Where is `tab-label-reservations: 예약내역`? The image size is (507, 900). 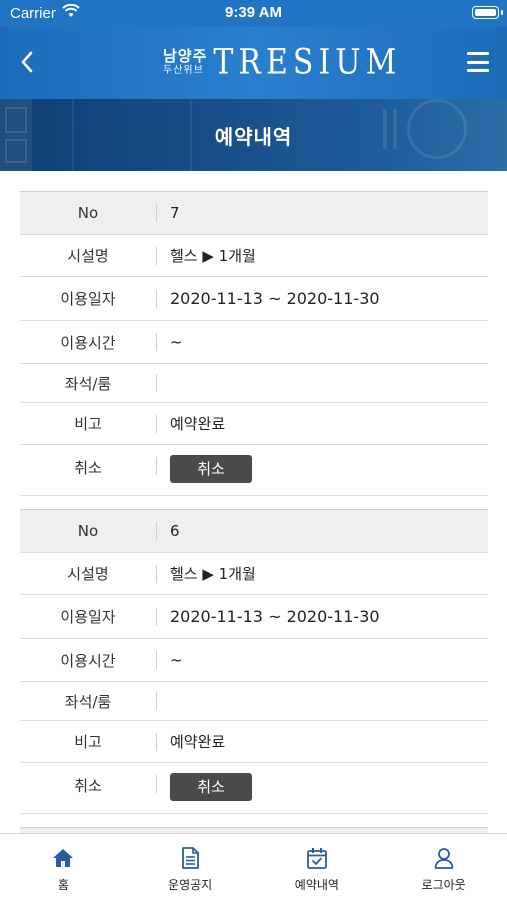
tab-label-reservations: 예약내역 is located at coordinates (316, 885).